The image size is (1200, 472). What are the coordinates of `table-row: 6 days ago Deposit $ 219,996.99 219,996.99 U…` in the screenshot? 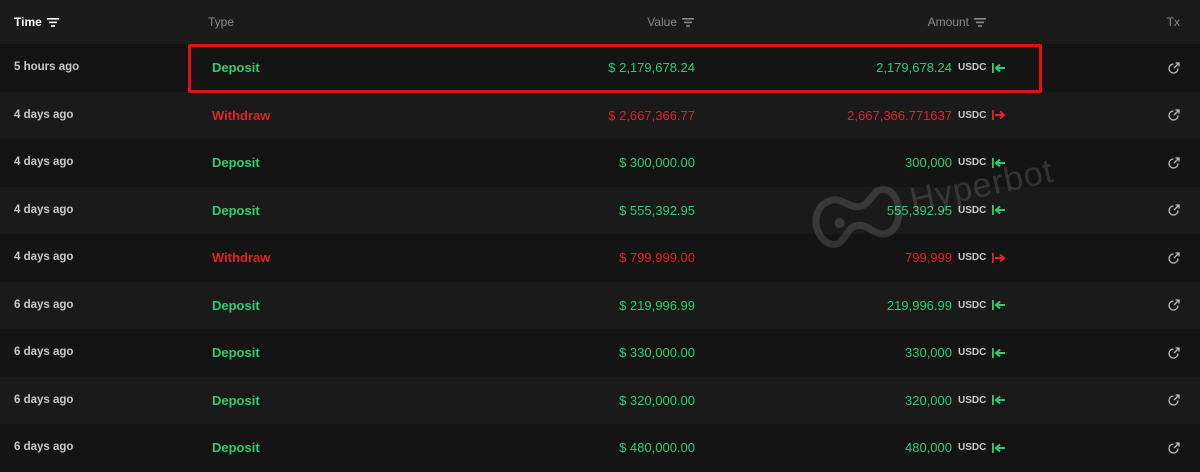 It's located at (600, 305).